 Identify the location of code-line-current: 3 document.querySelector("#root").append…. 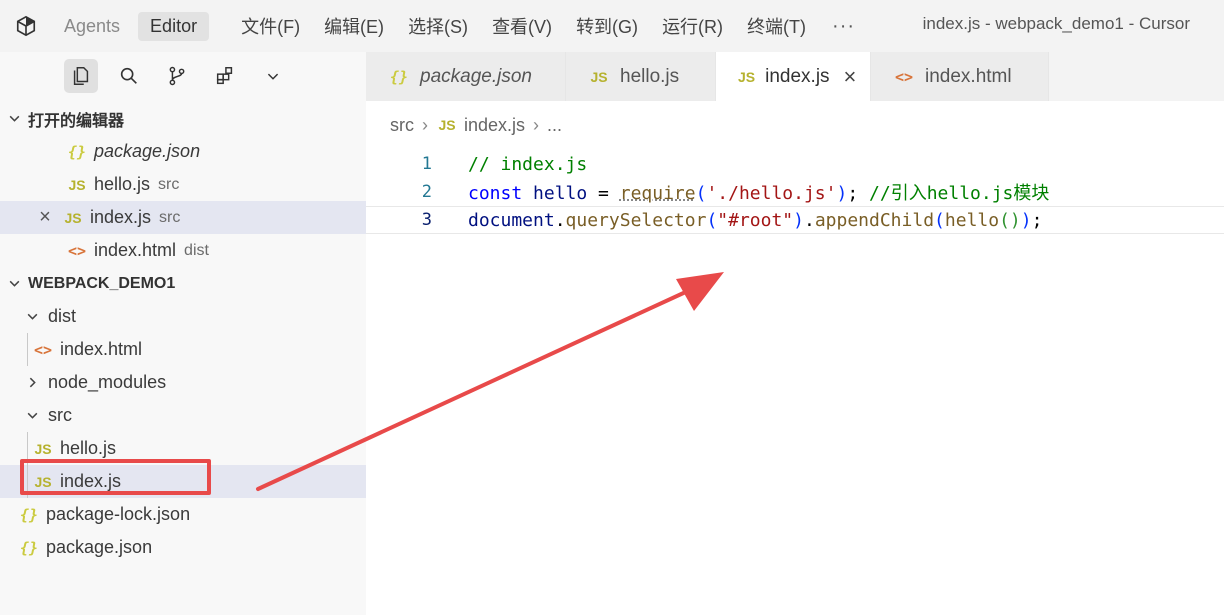
(795, 220).